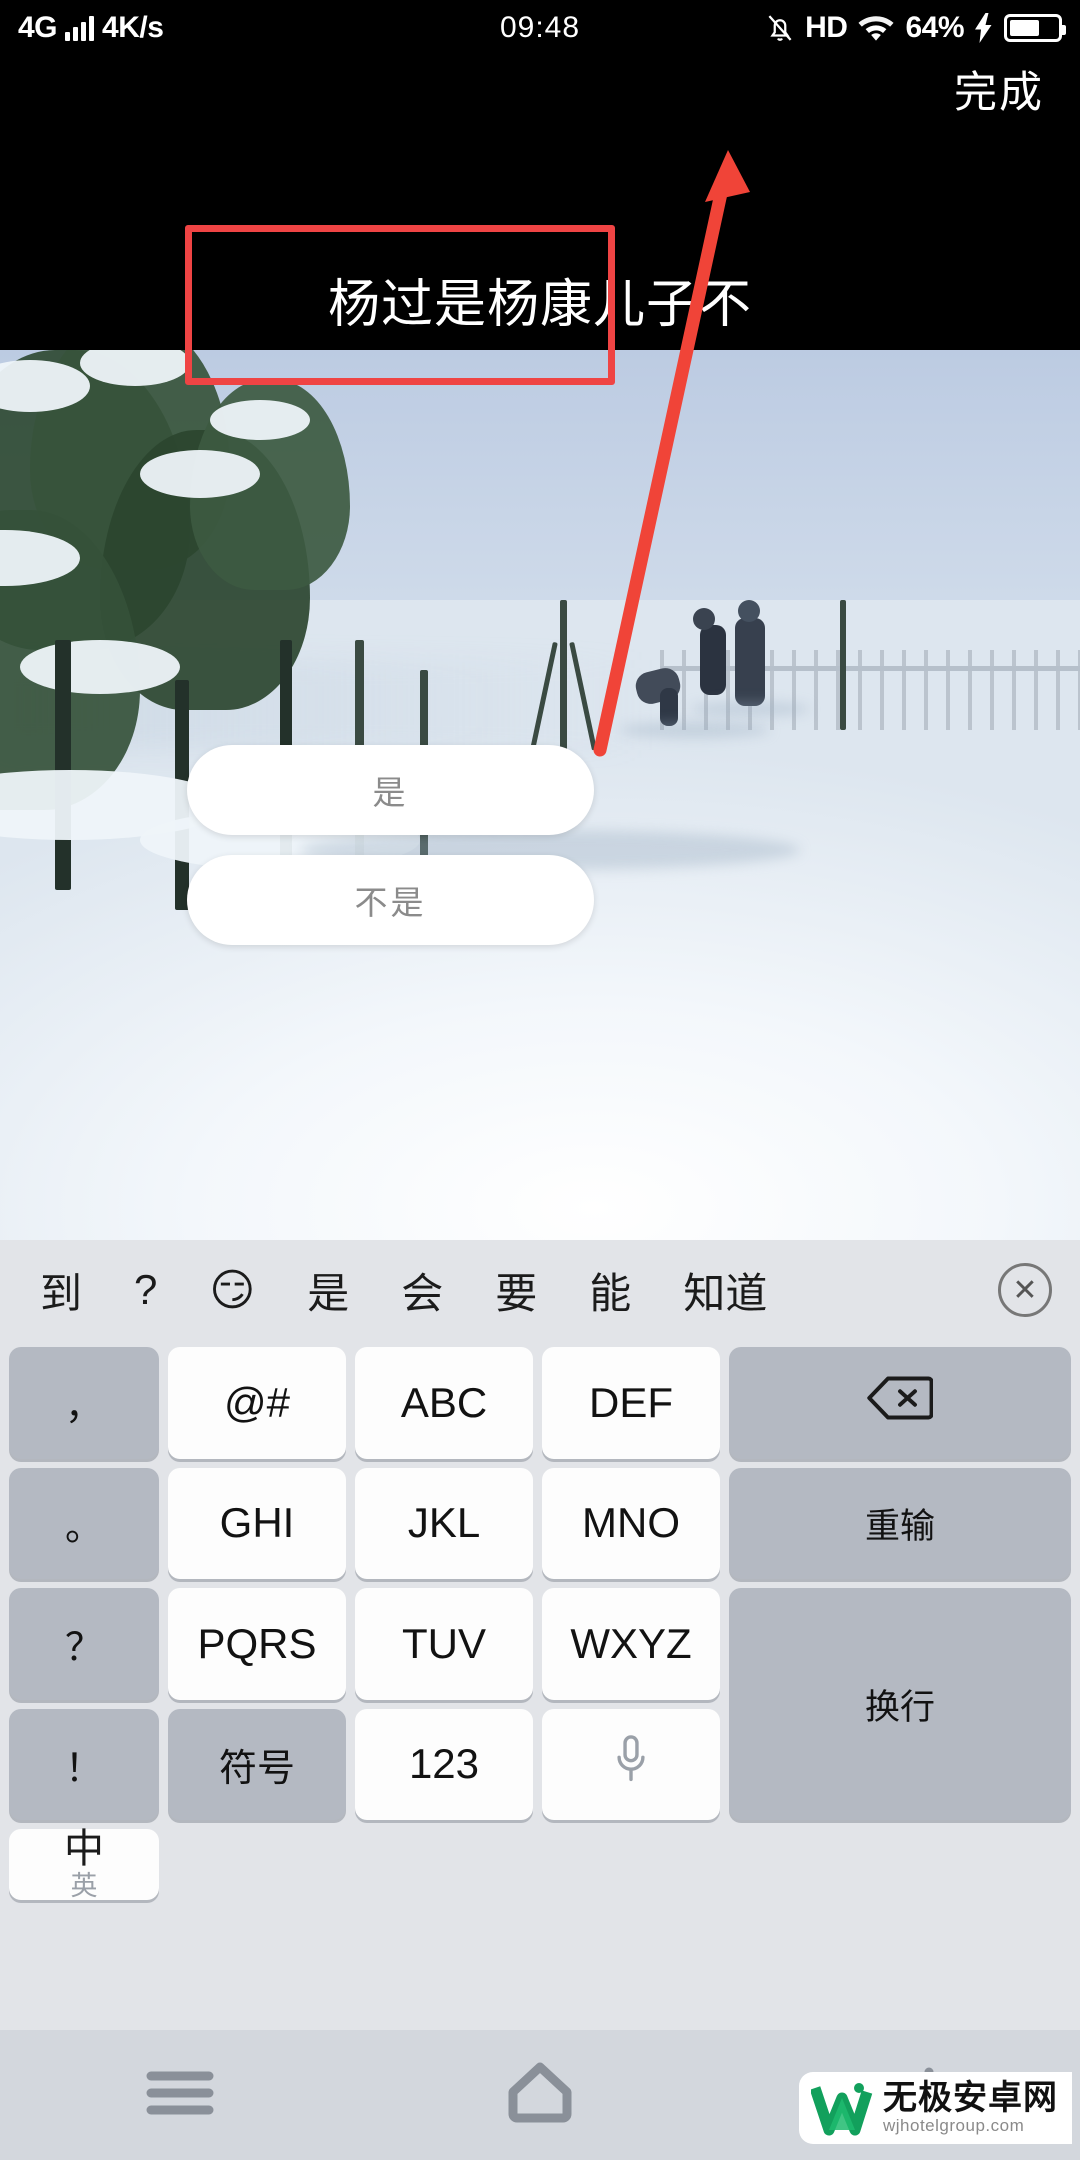 The height and width of the screenshot is (2160, 1080). I want to click on suggestion-bar: 到 ? 😏 是 会 要 能 知道 ✕, so click(540, 1290).